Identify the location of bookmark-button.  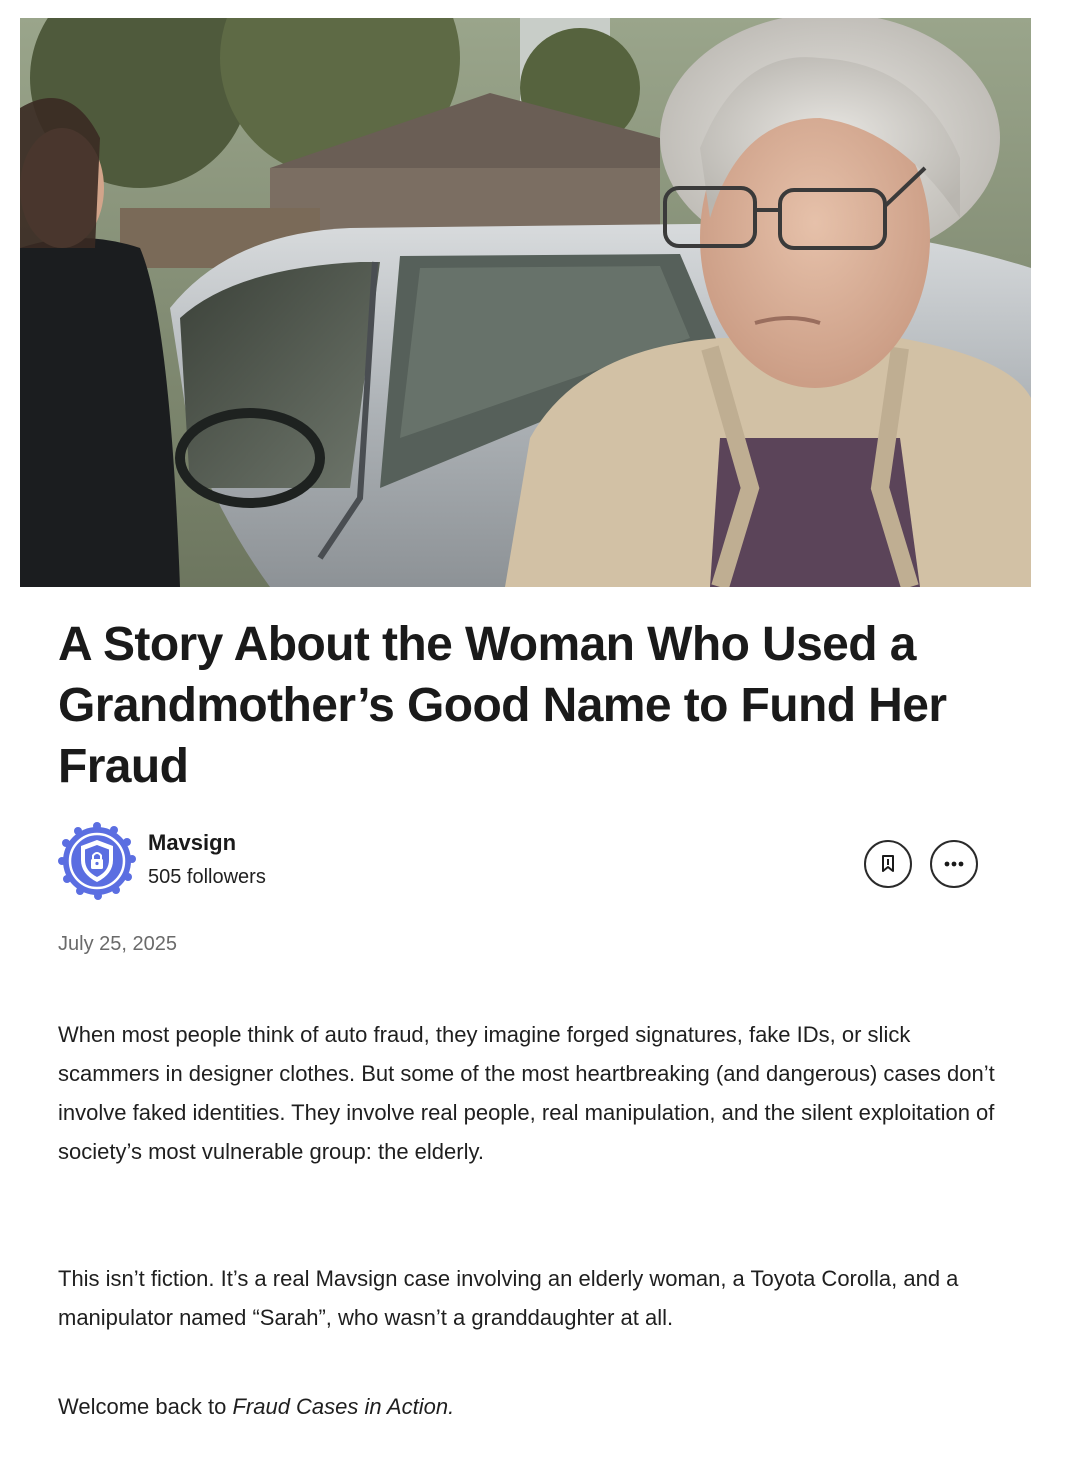
(888, 864).